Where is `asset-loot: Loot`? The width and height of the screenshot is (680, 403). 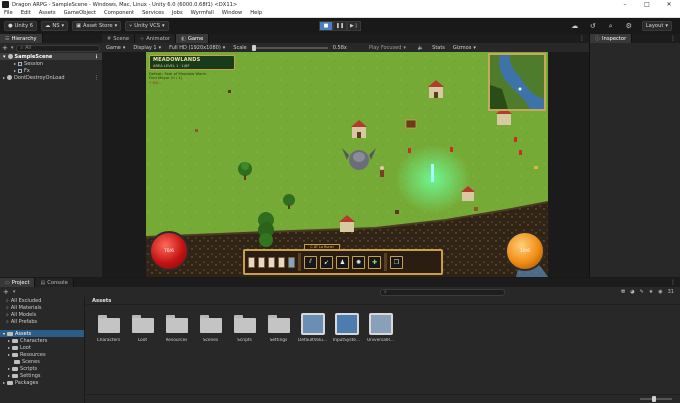
asset-loot: Loot is located at coordinates (142, 328).